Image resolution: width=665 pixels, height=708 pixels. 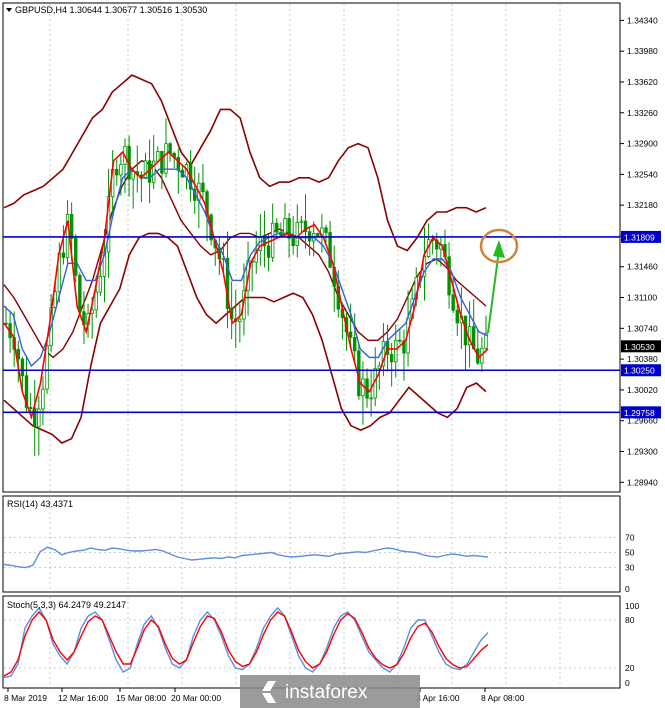 What do you see at coordinates (66, 605) in the screenshot?
I see `stoch-label: Stoch(5,3,3) 64.2479 49.2147` at bounding box center [66, 605].